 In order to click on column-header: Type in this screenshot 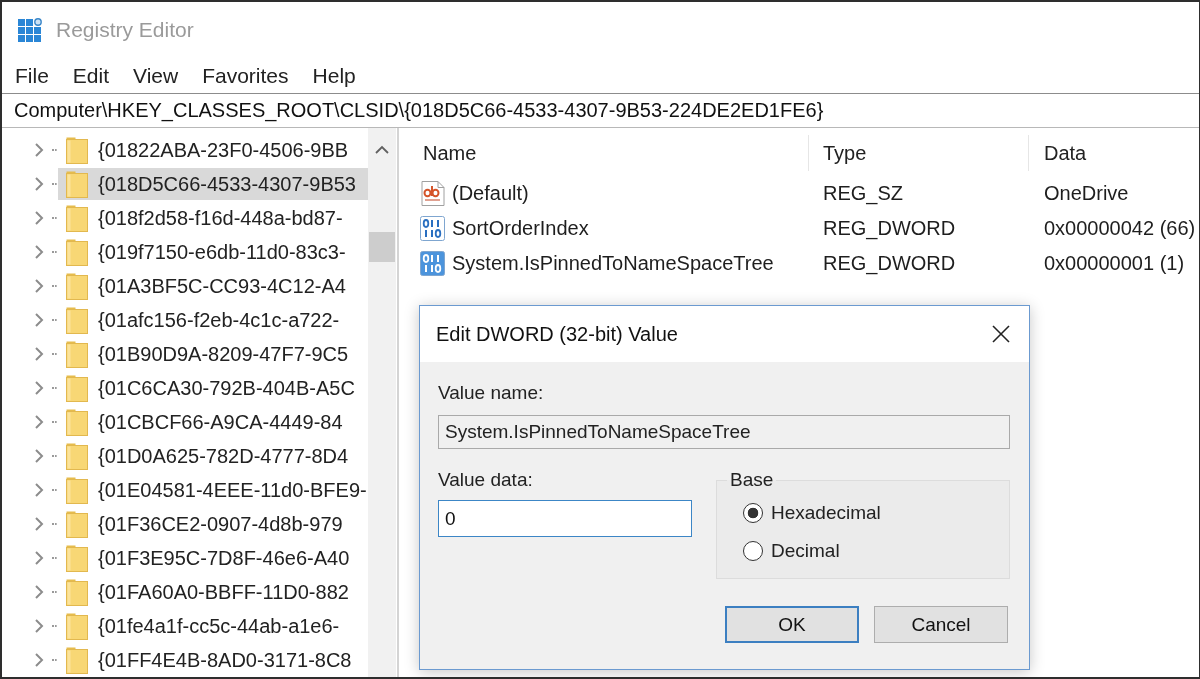, I will do `click(919, 153)`.